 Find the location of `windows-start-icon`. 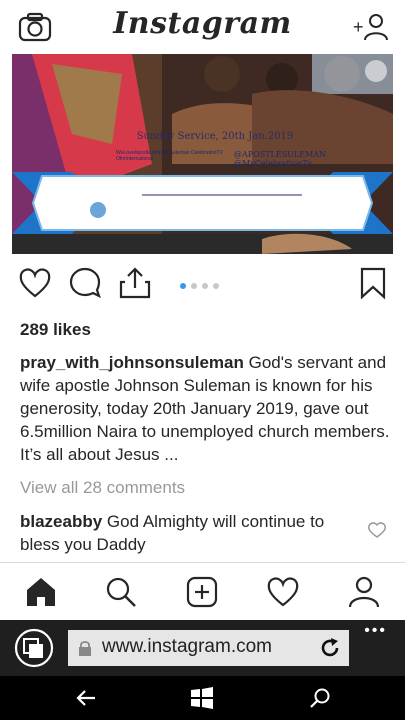

windows-start-icon is located at coordinates (202, 698).